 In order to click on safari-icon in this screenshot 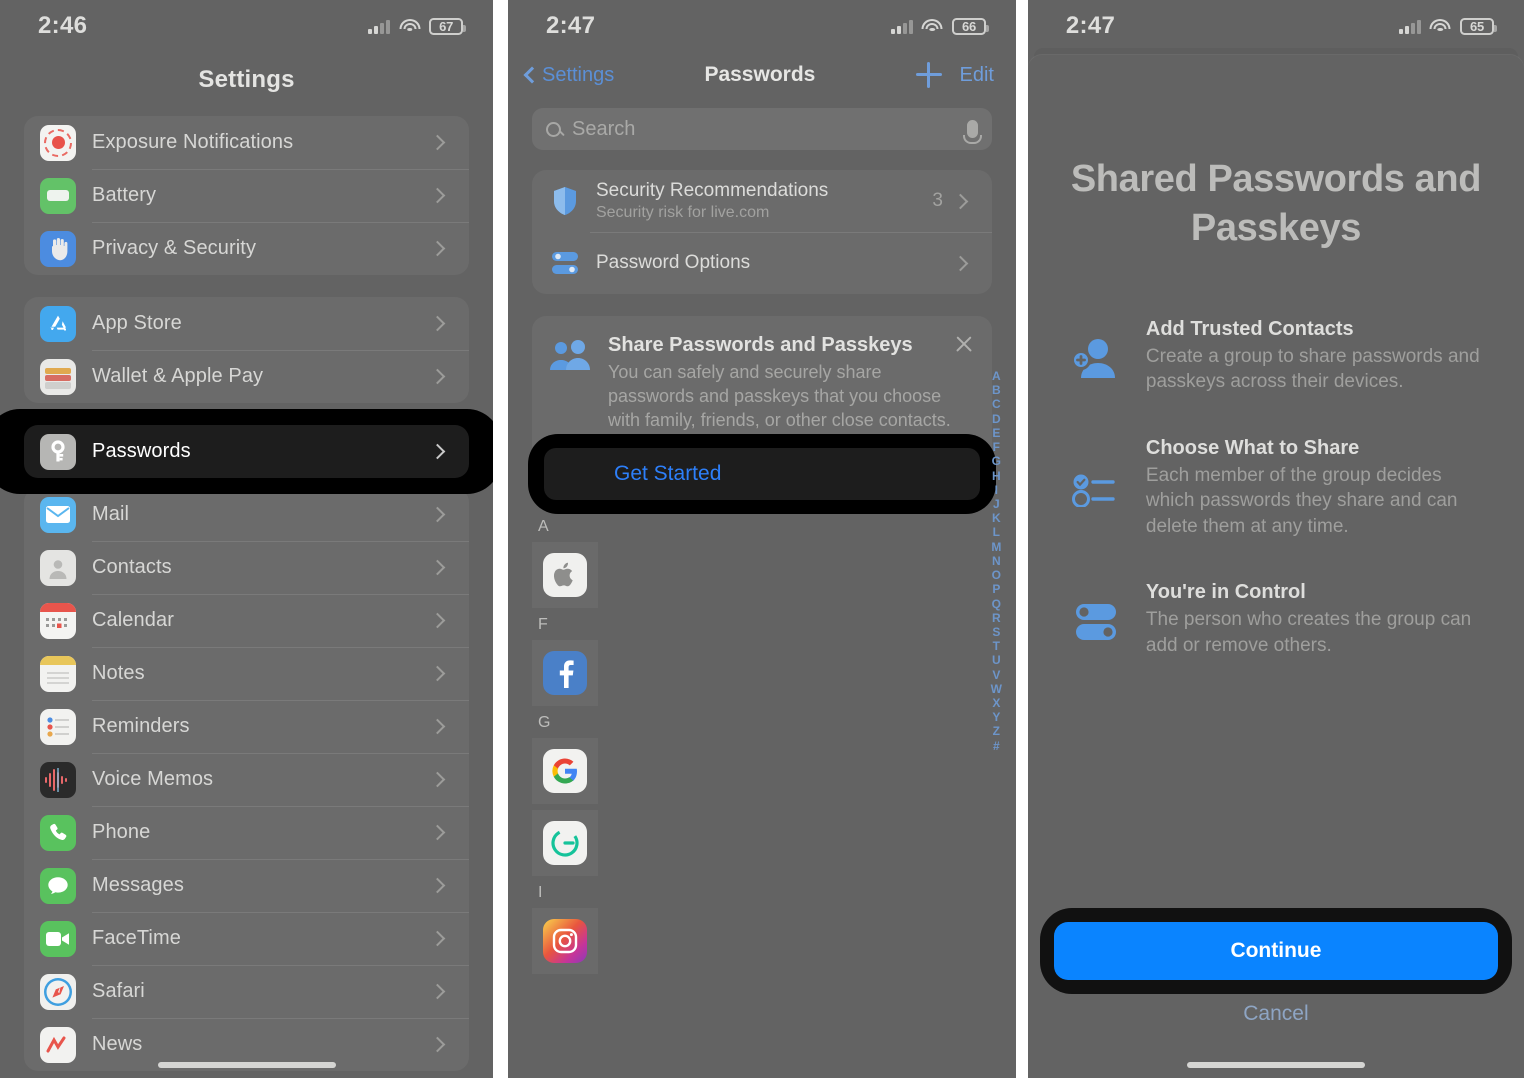, I will do `click(58, 991)`.